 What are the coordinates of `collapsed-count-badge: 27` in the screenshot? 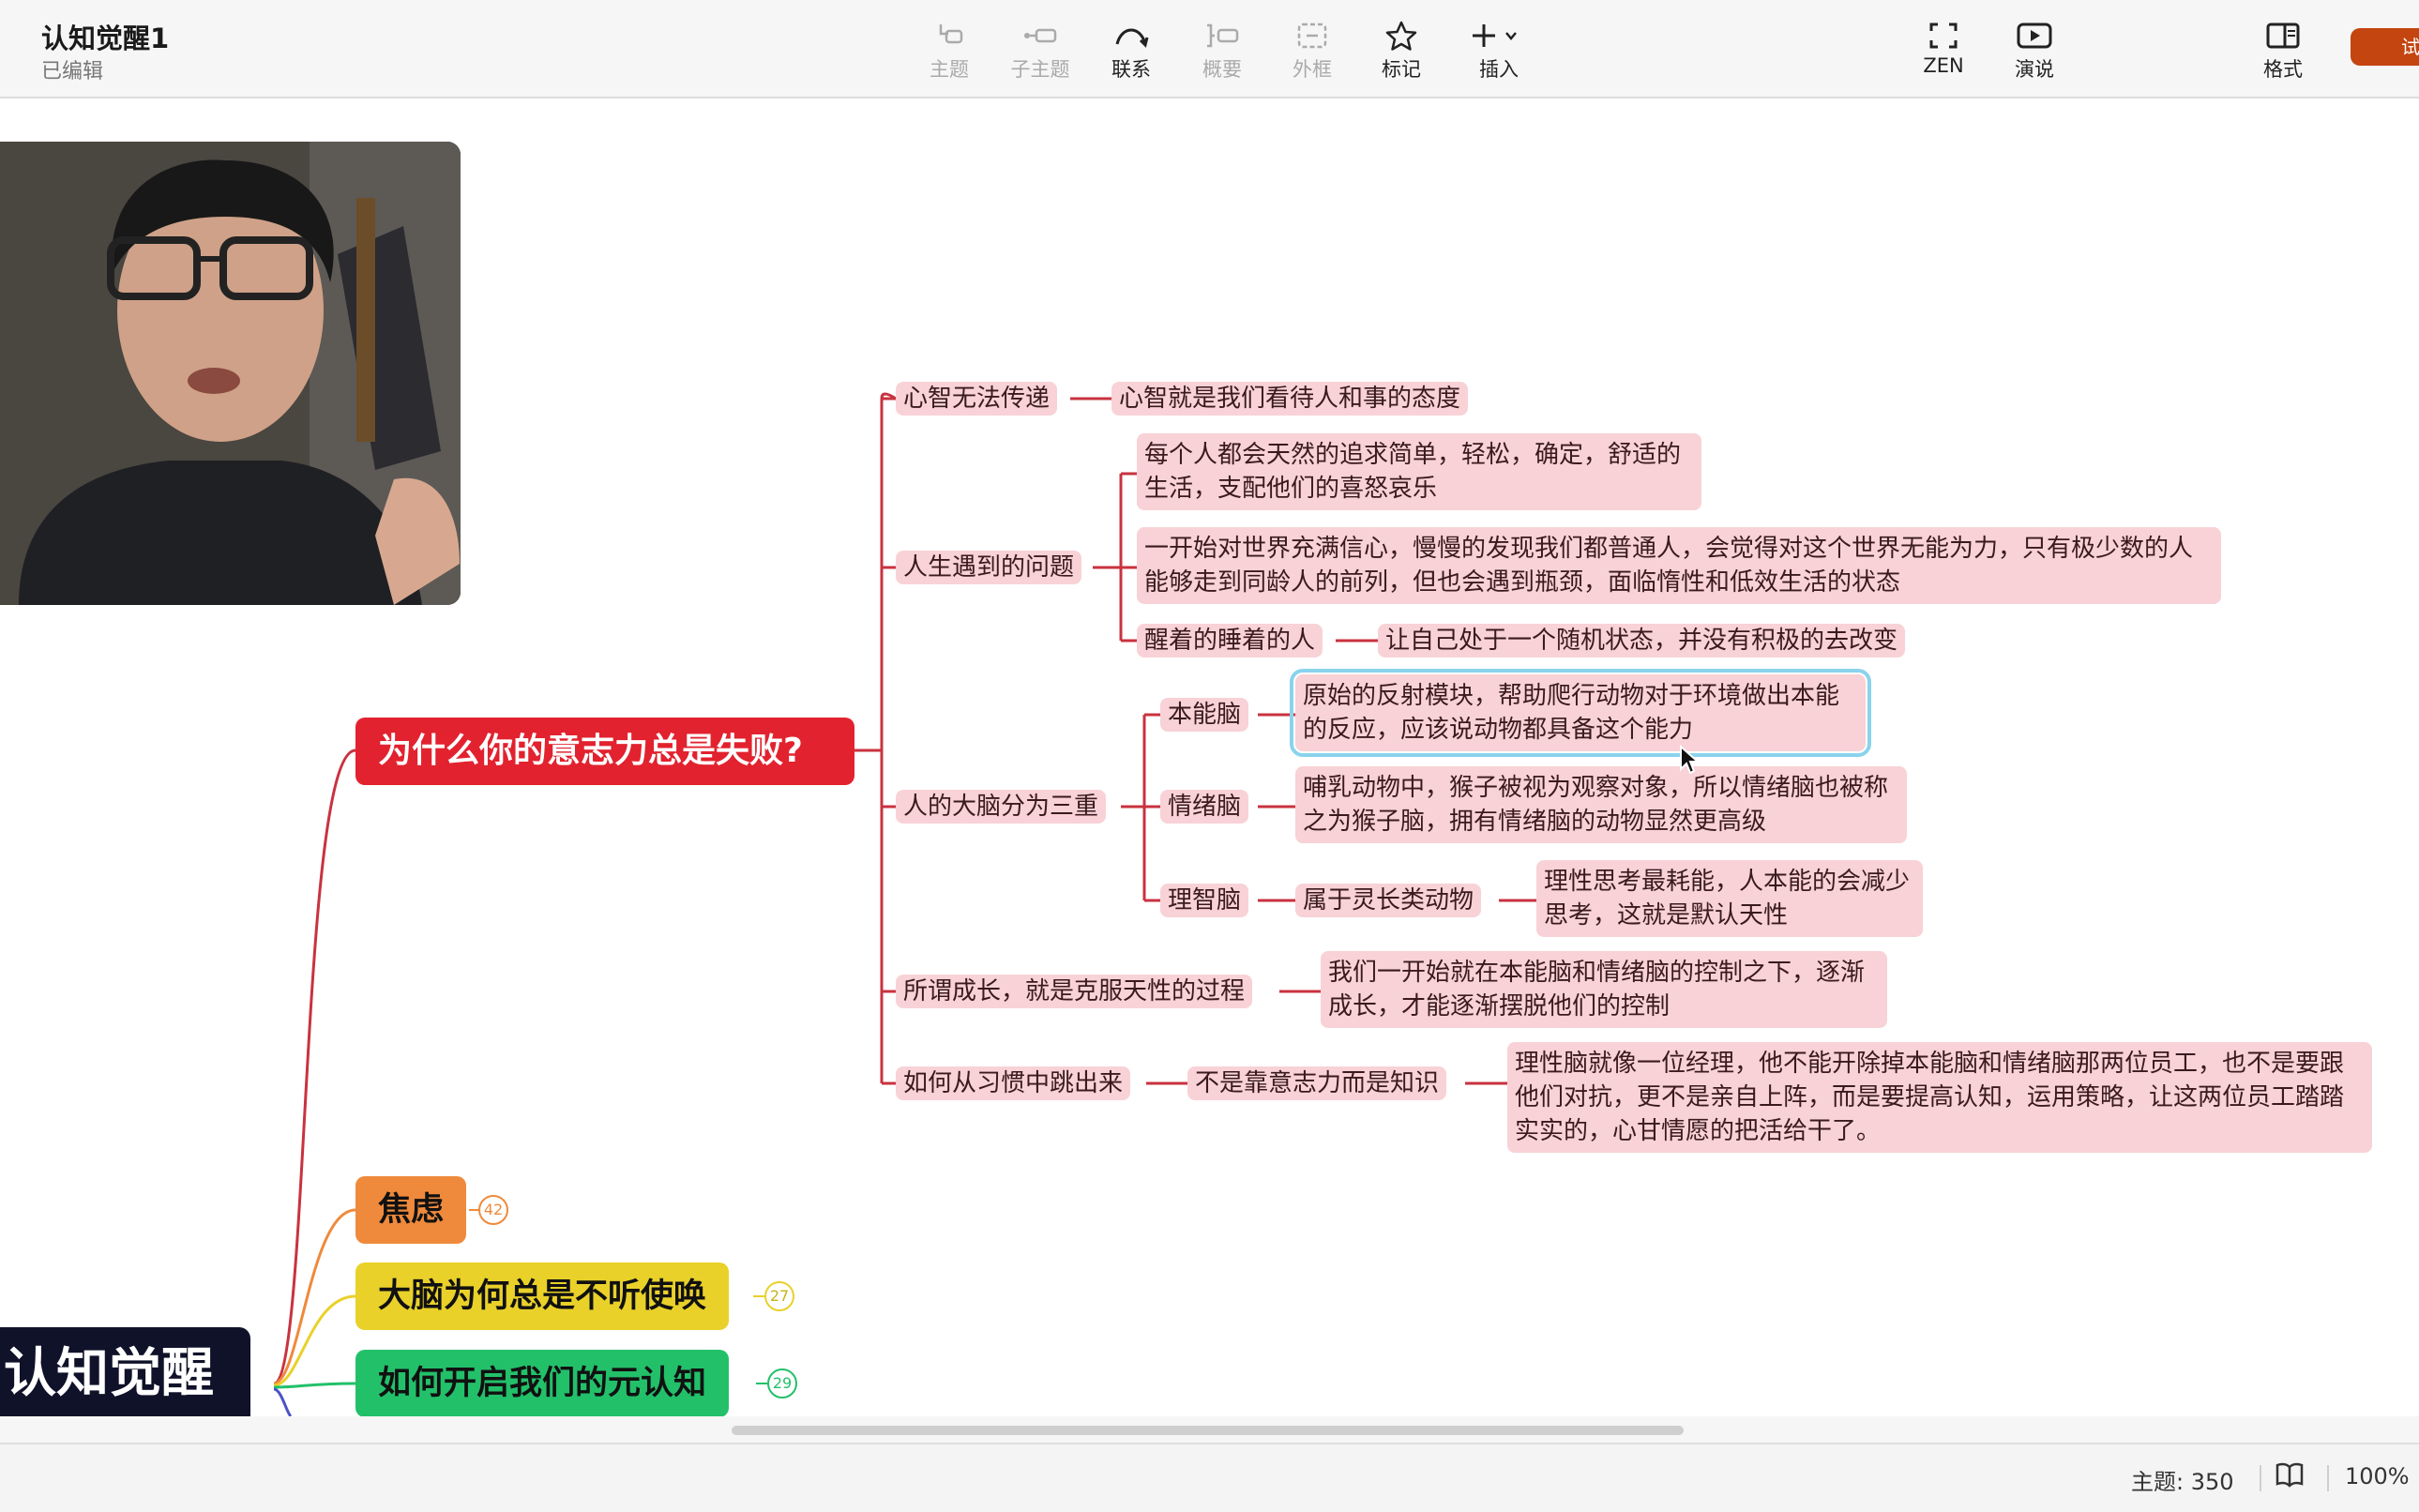 It's located at (779, 1296).